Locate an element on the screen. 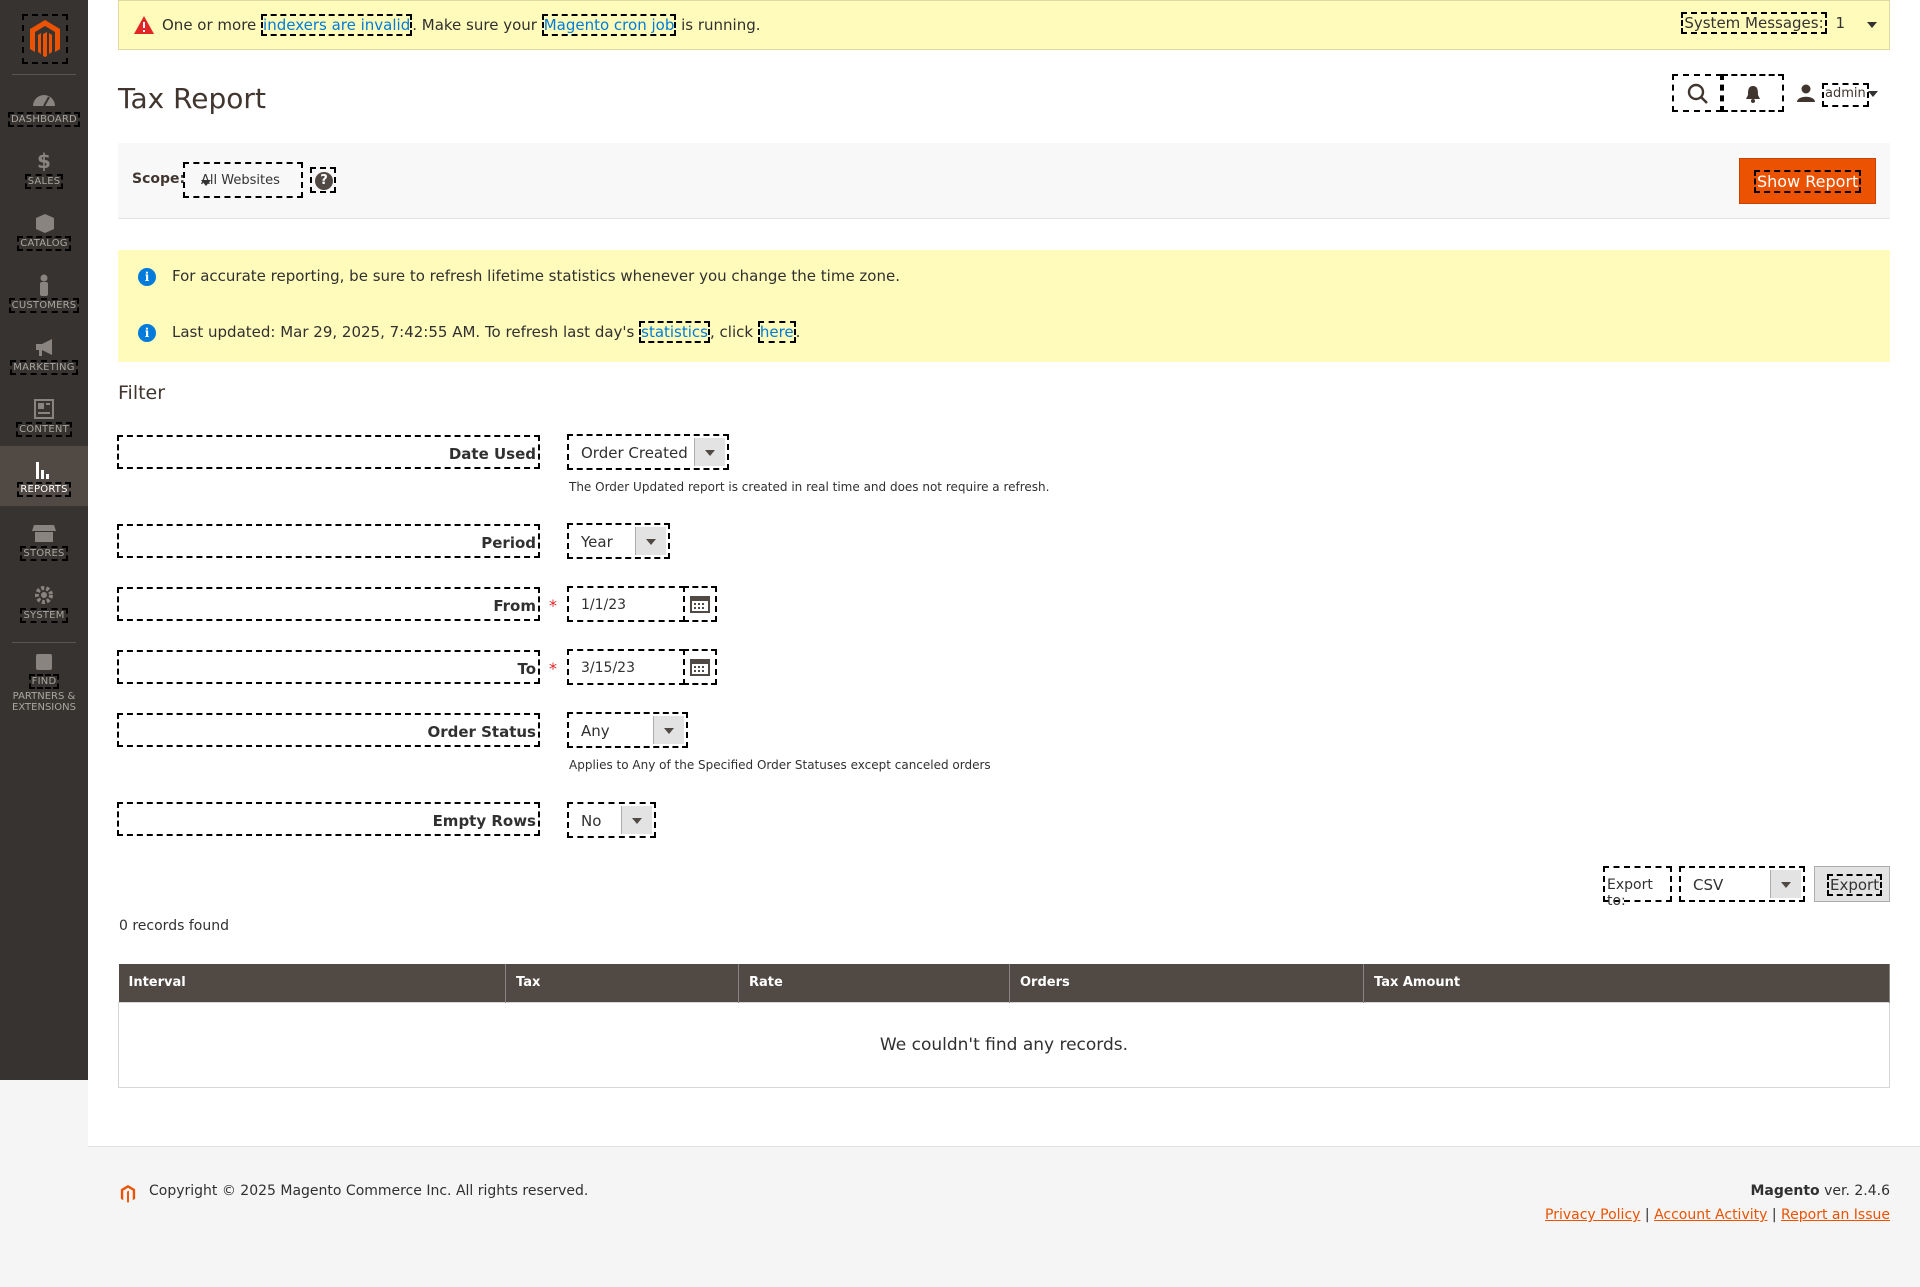 The image size is (1920, 1287). notifications-button is located at coordinates (1753, 93).